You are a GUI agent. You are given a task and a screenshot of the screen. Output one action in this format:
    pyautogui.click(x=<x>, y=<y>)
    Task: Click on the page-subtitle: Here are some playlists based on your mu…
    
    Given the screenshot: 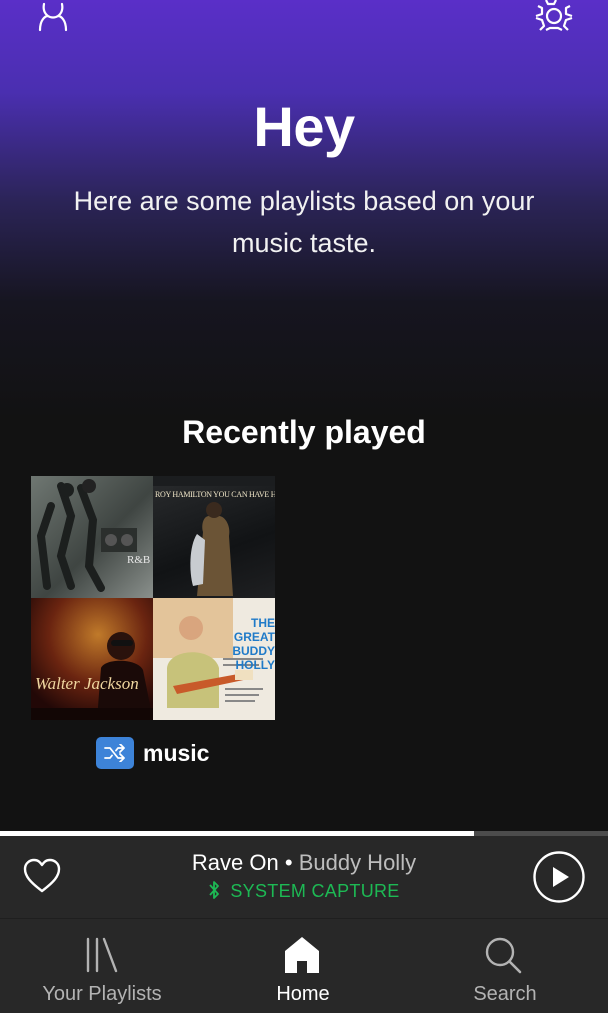 What is the action you would take?
    pyautogui.click(x=304, y=222)
    